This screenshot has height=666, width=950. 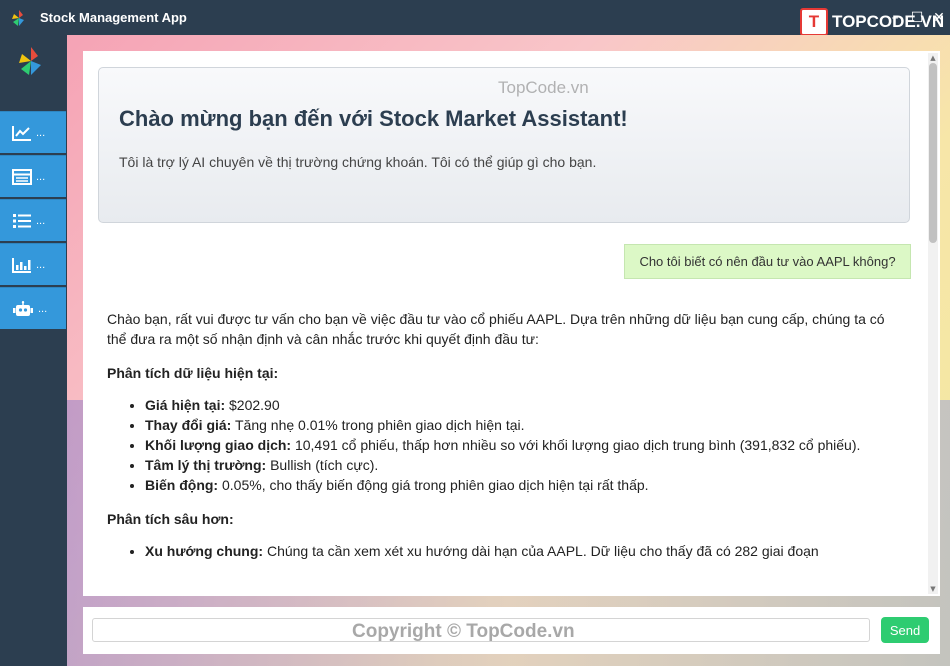 I want to click on section-heading: Phân tích dữ liệu hiện tại:, so click(x=193, y=373).